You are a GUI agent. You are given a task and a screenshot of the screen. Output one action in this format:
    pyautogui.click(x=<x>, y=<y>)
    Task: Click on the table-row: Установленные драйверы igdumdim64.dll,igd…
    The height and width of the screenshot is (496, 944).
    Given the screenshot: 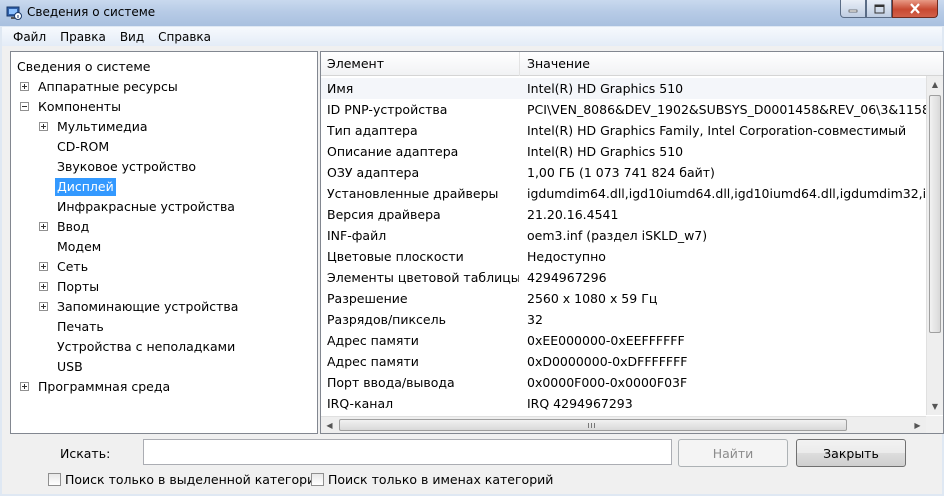 What is the action you would take?
    pyautogui.click(x=626, y=193)
    